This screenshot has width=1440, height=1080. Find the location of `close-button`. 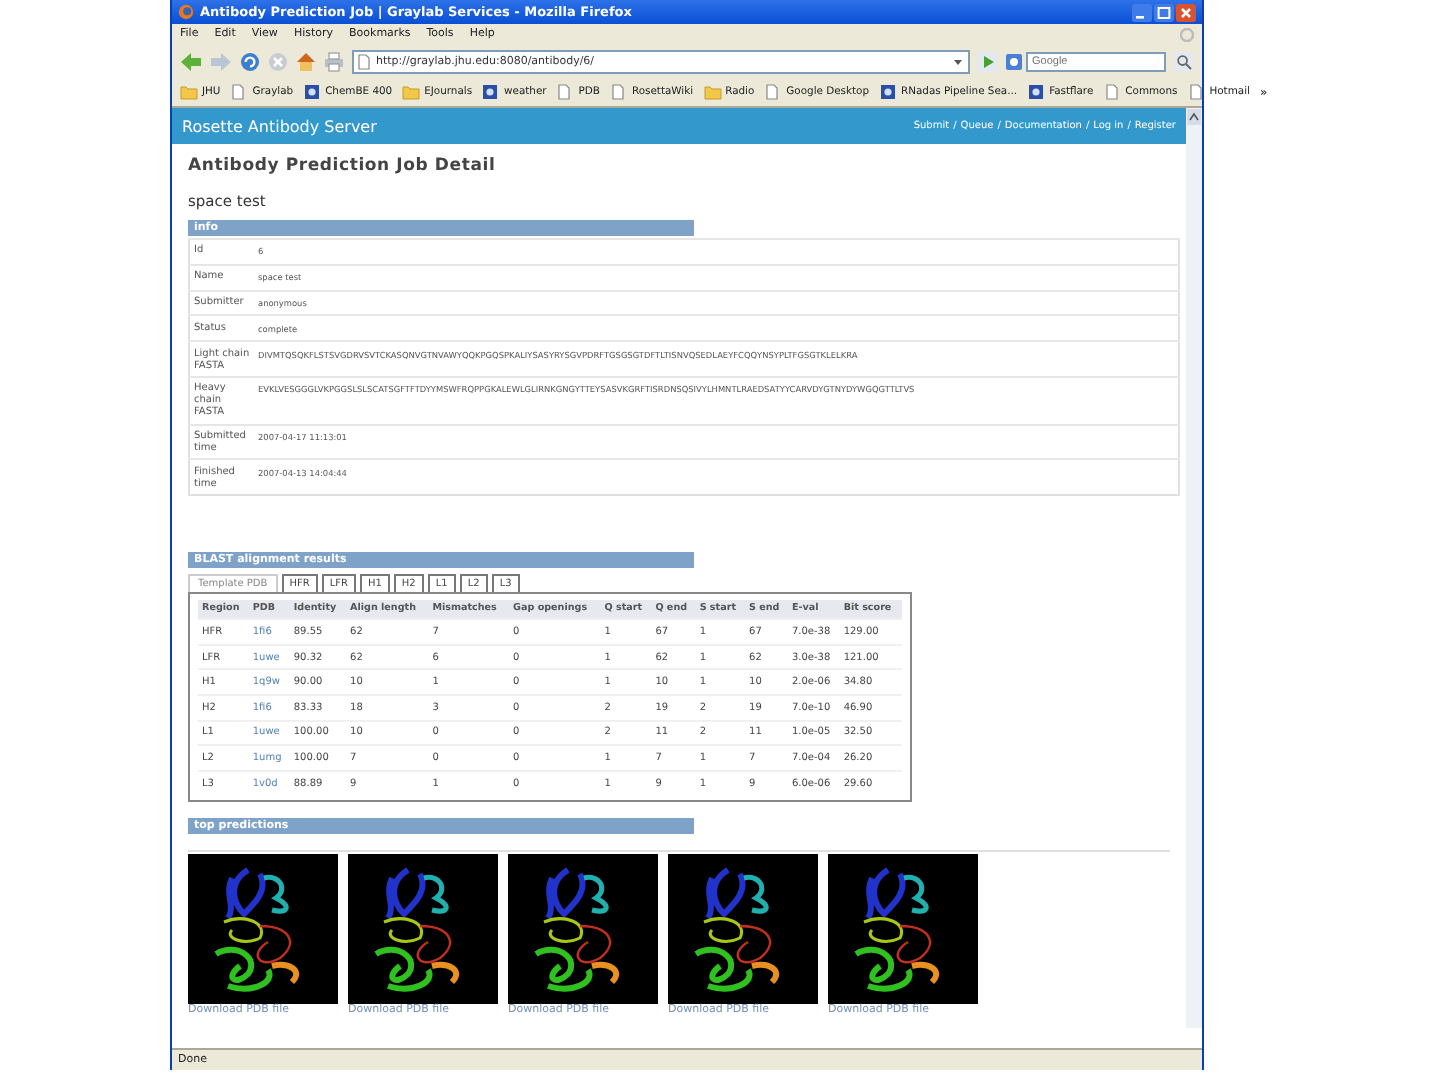

close-button is located at coordinates (1186, 12).